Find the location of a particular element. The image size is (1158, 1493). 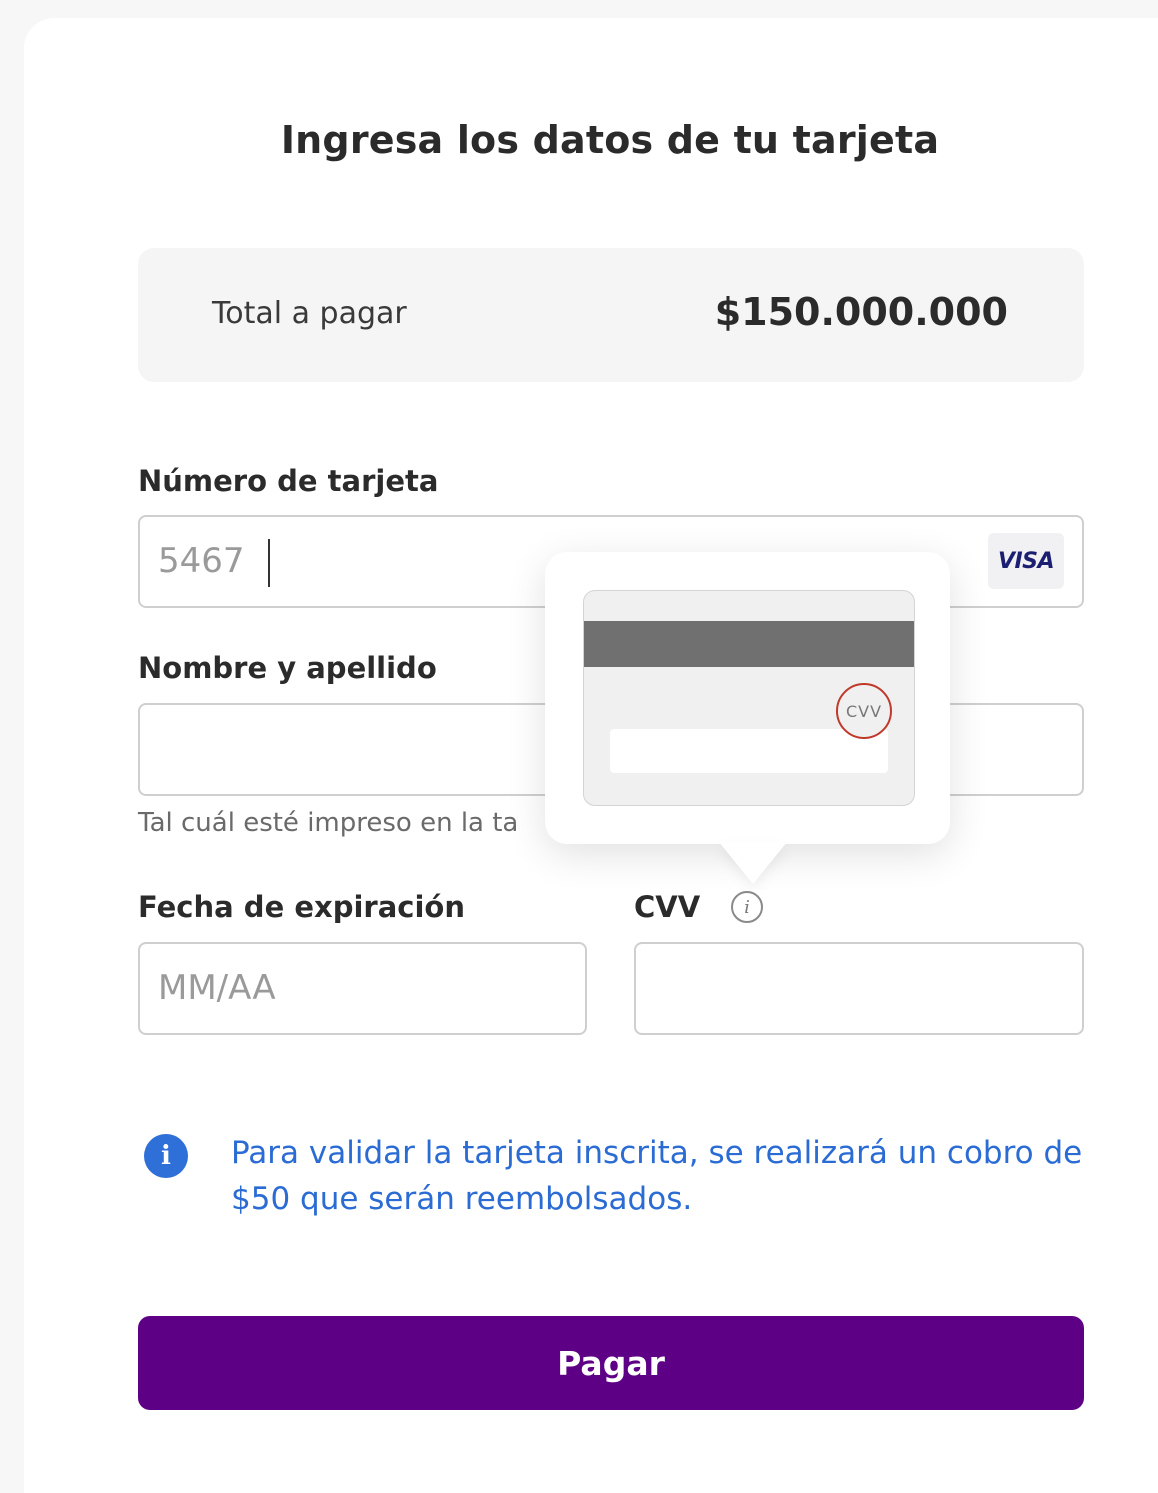

total-label: Total a pagar is located at coordinates (309, 313).